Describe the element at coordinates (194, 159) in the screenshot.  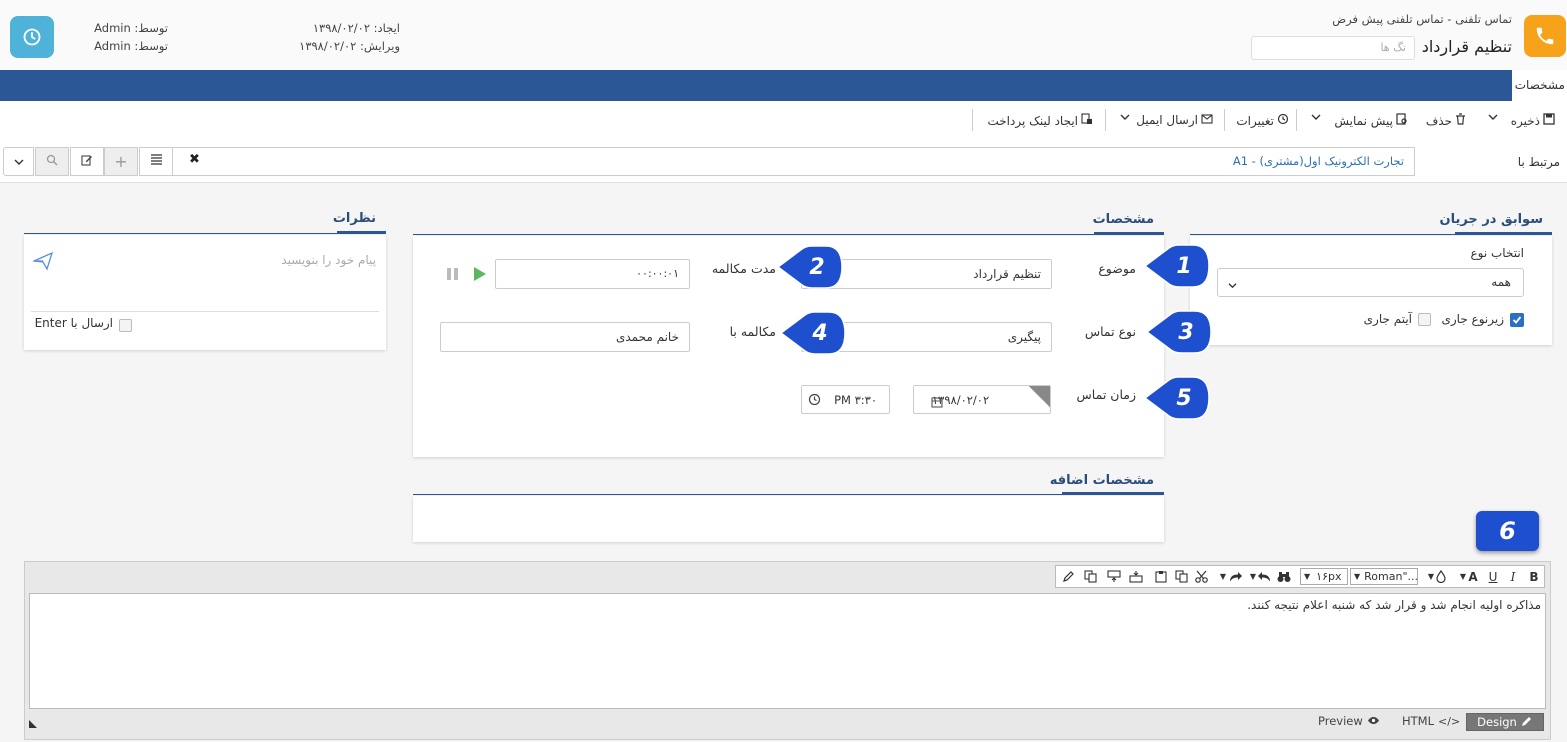
I see `clear-icon: ✖` at that location.